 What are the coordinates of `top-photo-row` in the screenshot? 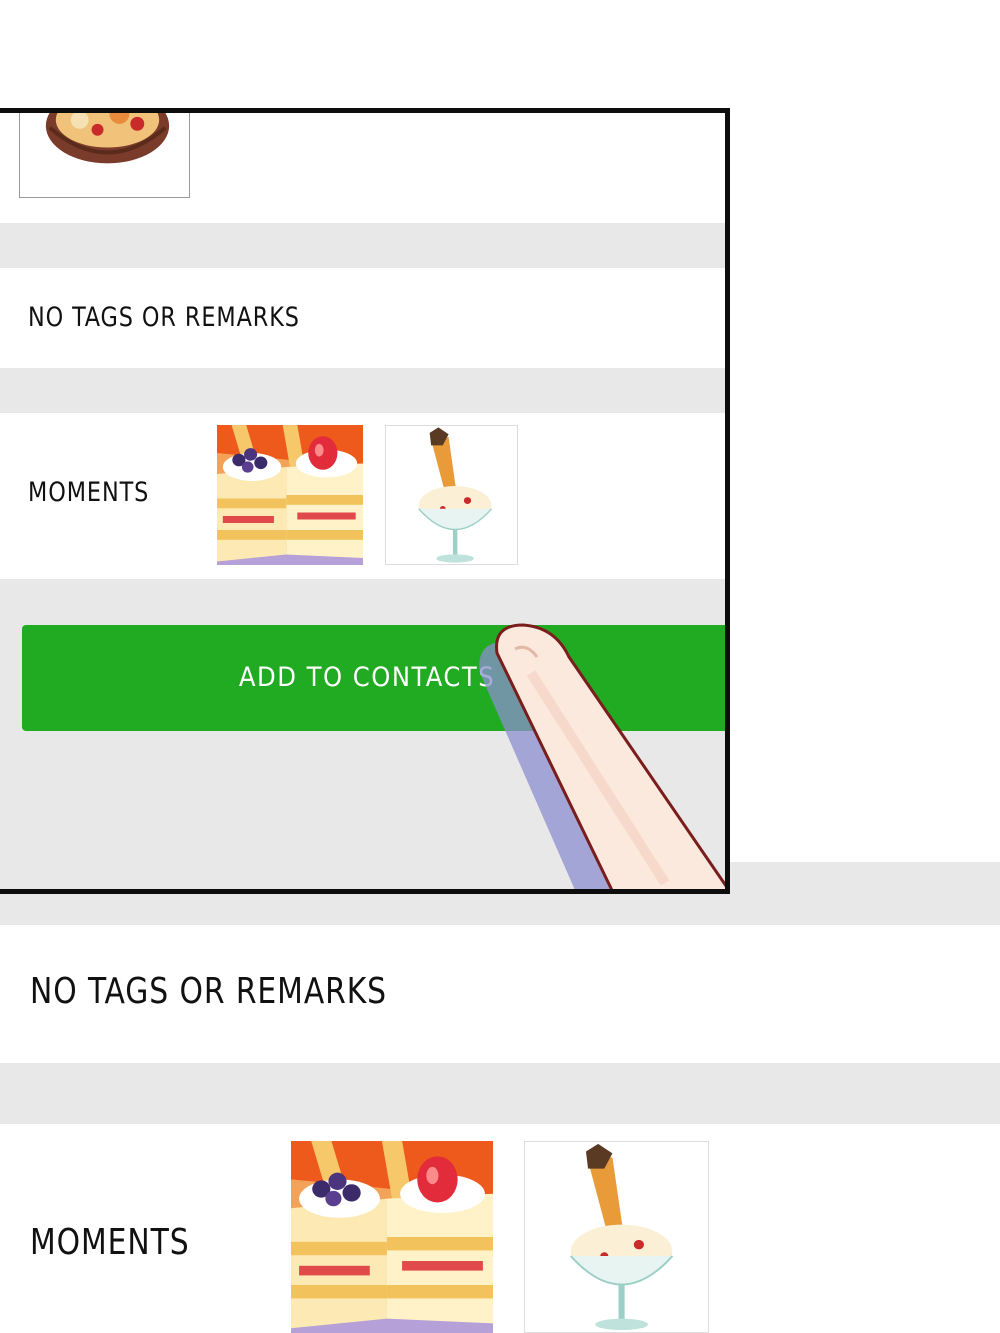 It's located at (362, 168).